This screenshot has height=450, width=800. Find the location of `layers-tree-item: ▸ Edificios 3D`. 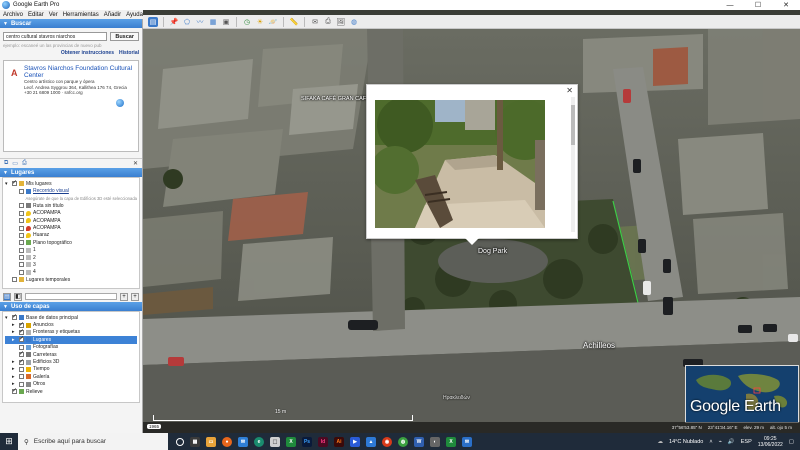

layers-tree-item: ▸ Edificios 3D is located at coordinates (71, 362).